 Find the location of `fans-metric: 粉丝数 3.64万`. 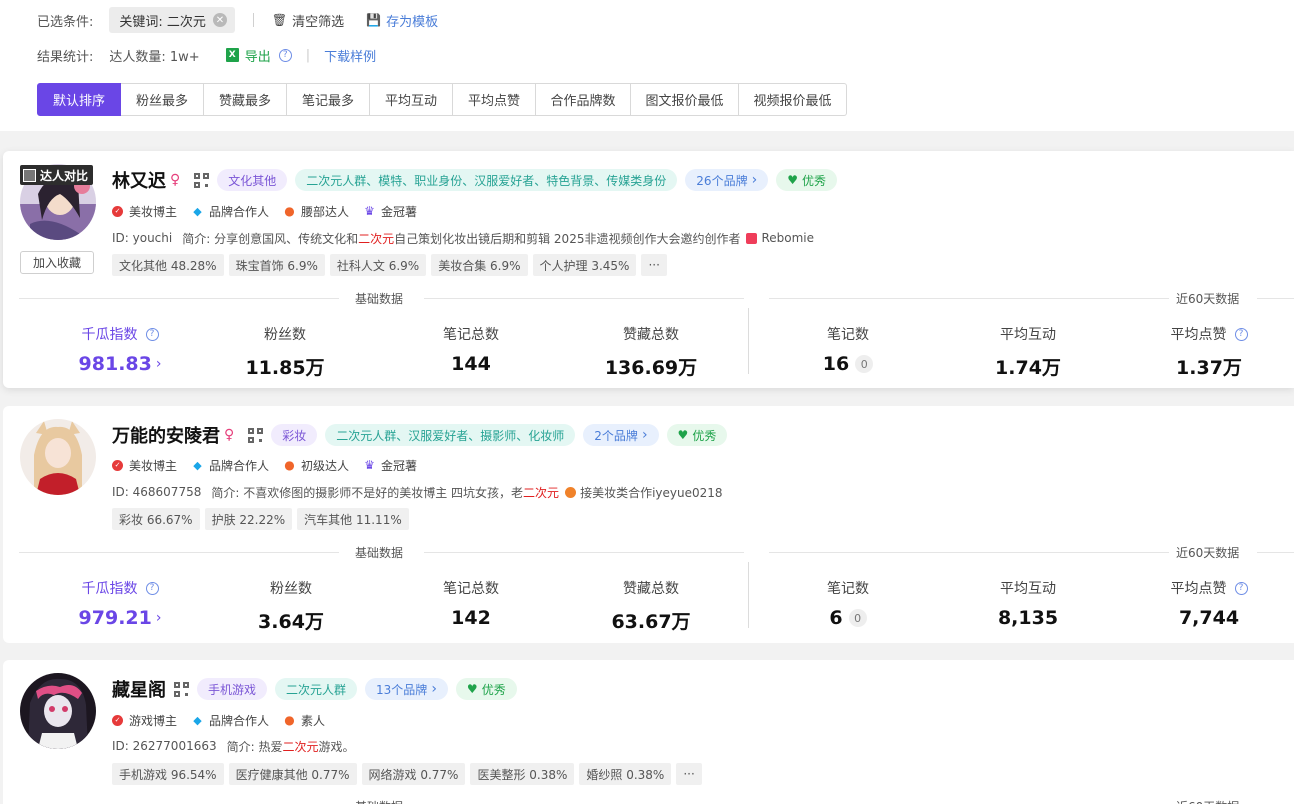

fans-metric: 粉丝数 3.64万 is located at coordinates (291, 606).